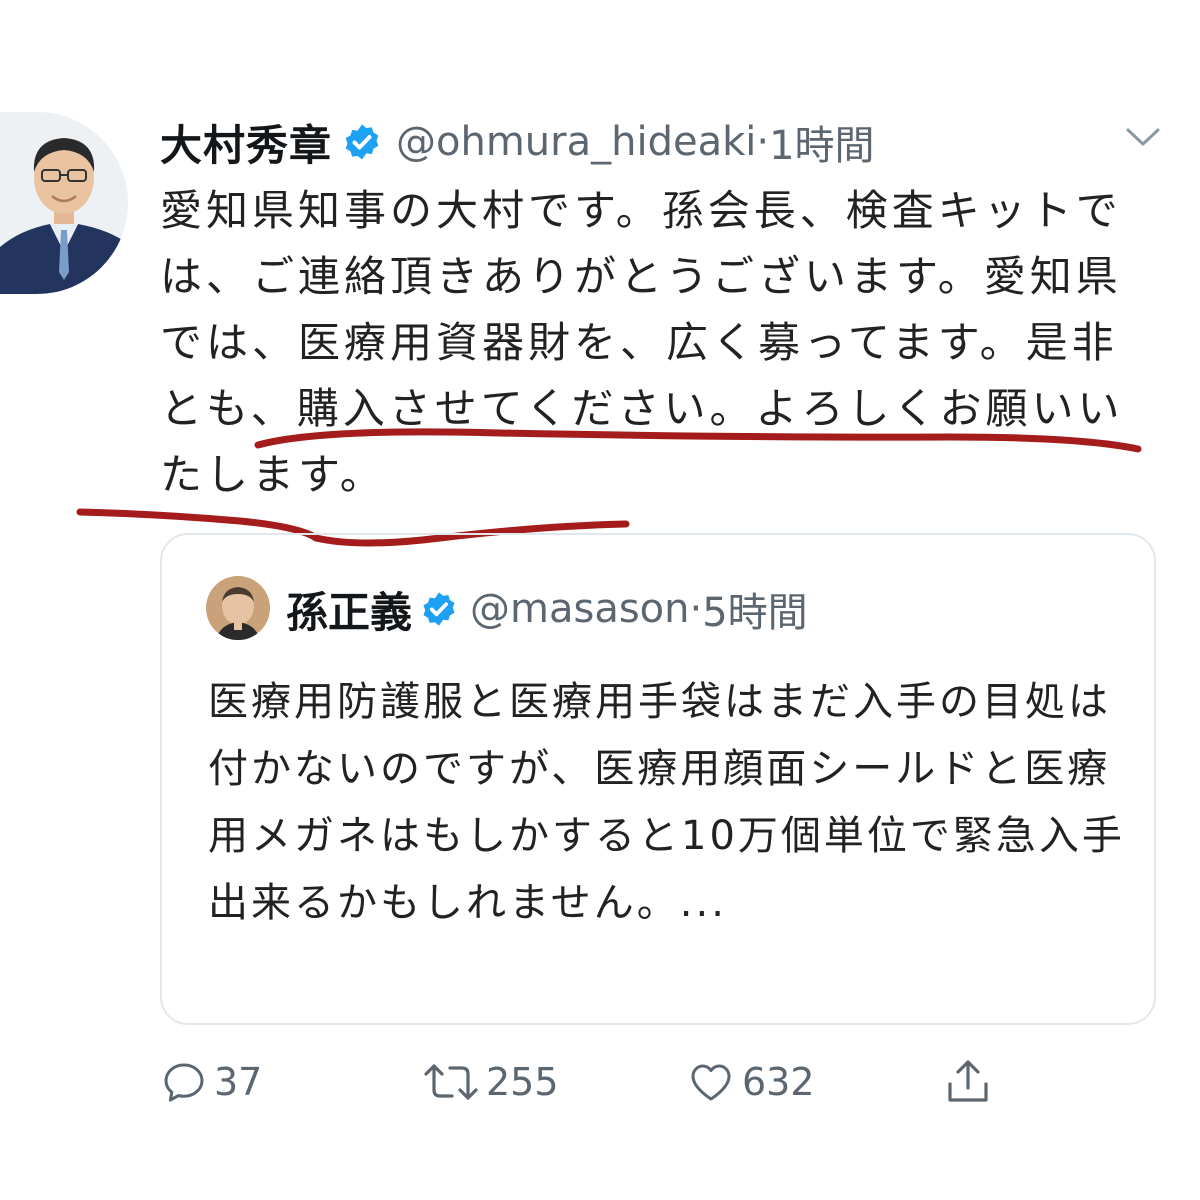  Describe the element at coordinates (349, 612) in the screenshot. I see `quoted-display-name: 孫正義` at that location.